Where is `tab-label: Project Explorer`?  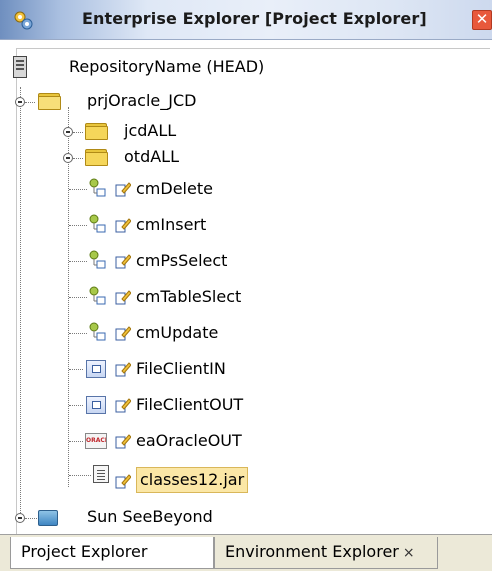
tab-label: Project Explorer is located at coordinates (84, 551).